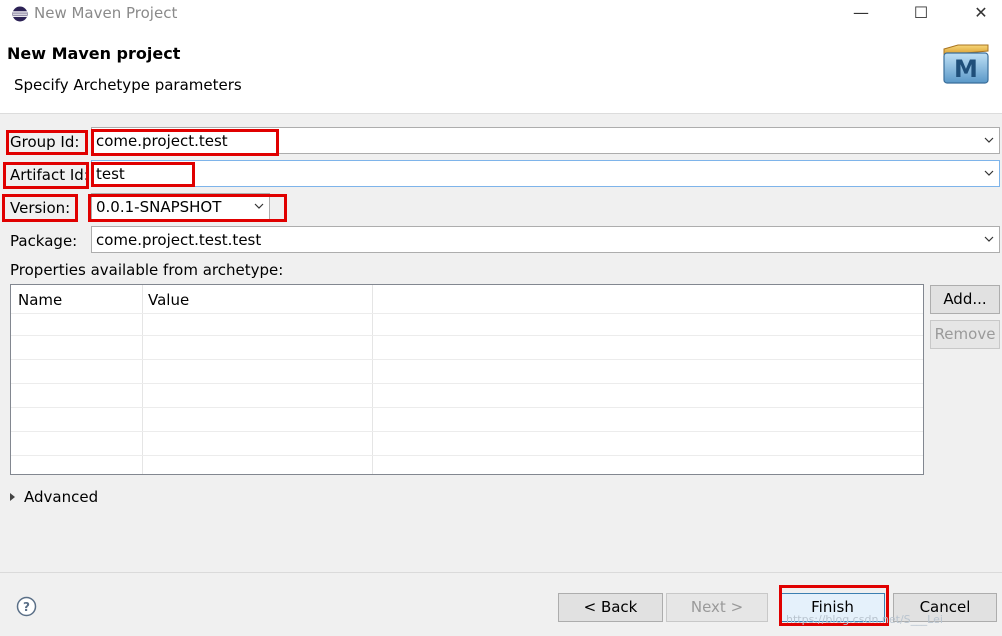 The image size is (1002, 636). I want to click on advanced-section-toggle: Advanced, so click(54, 497).